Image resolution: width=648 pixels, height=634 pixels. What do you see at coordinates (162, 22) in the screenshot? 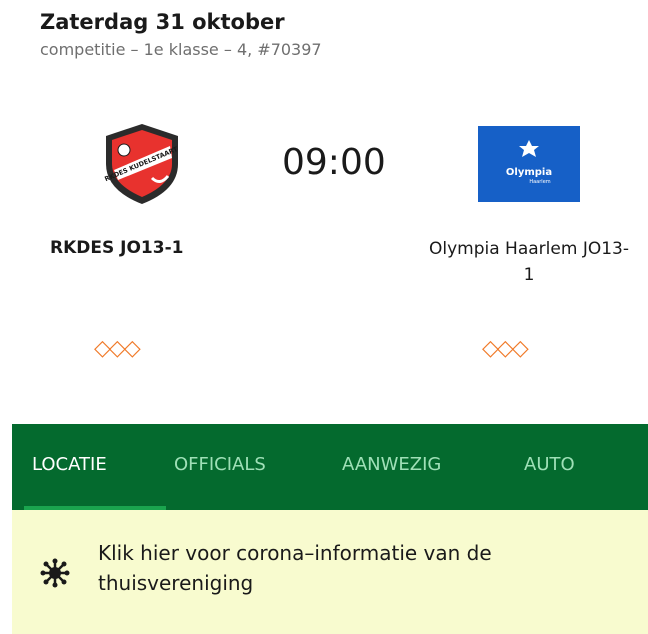
I see `match-date: Zaterdag 31 oktober` at bounding box center [162, 22].